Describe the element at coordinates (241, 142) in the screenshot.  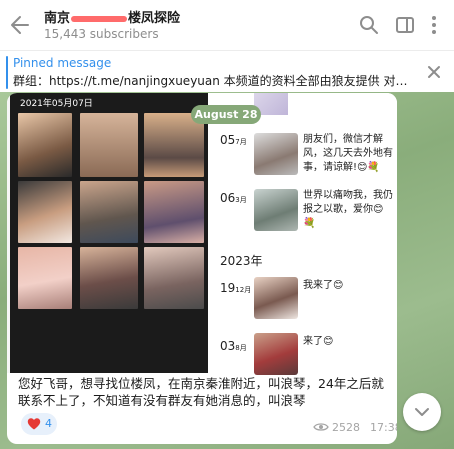
I see `entry-month: 7月` at that location.